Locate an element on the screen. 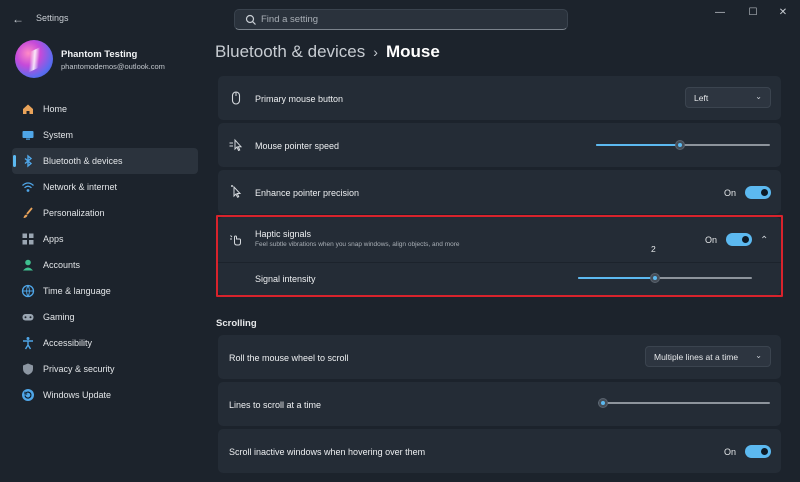 This screenshot has width=800, height=482. sidebar-item-personalization: Personalization is located at coordinates (105, 213).